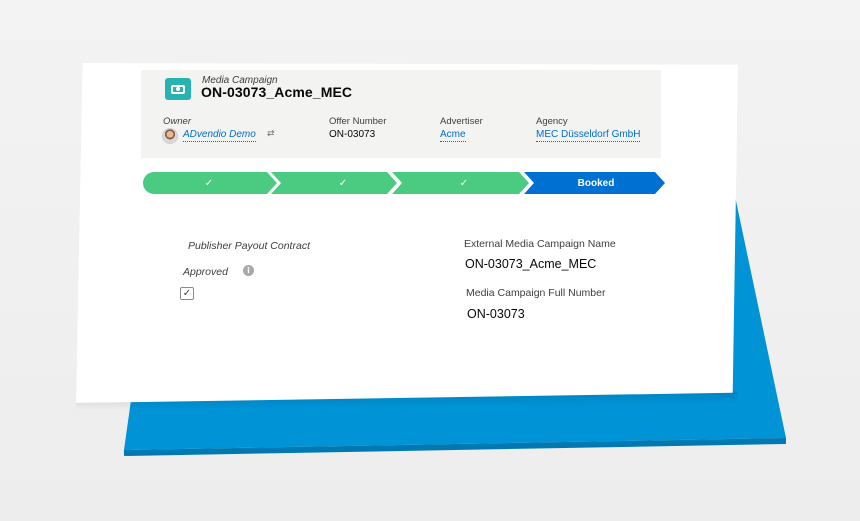 The image size is (860, 521). Describe the element at coordinates (177, 121) in the screenshot. I see `owner-label: Owner` at that location.